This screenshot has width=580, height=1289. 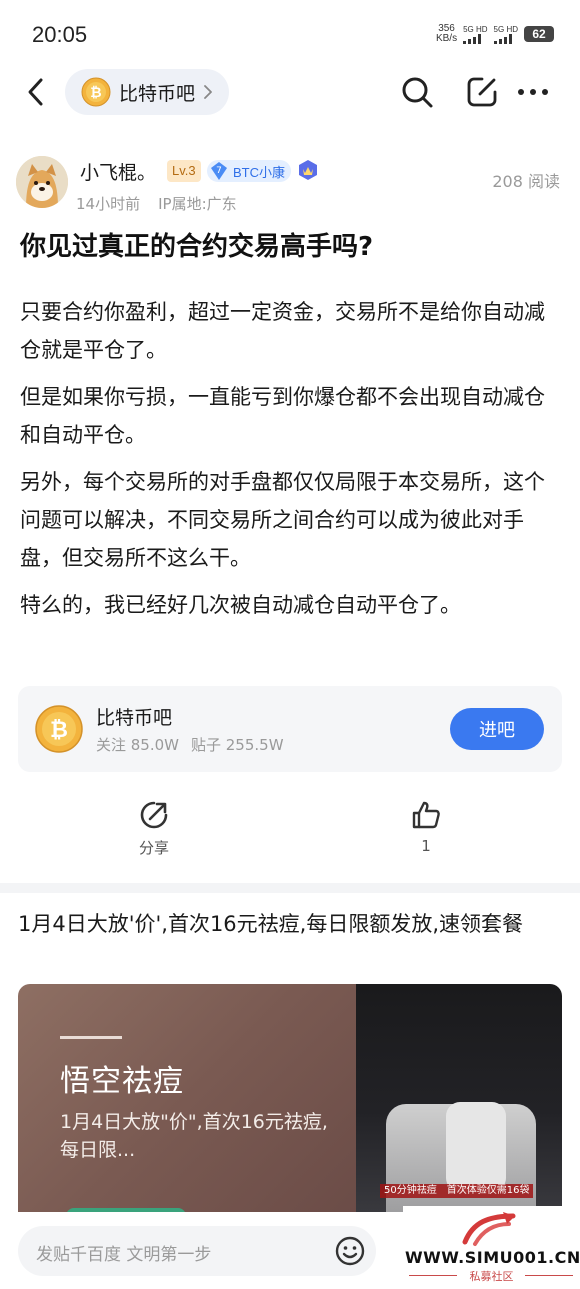 I want to click on signal-1-label: 5G HD, so click(x=475, y=29).